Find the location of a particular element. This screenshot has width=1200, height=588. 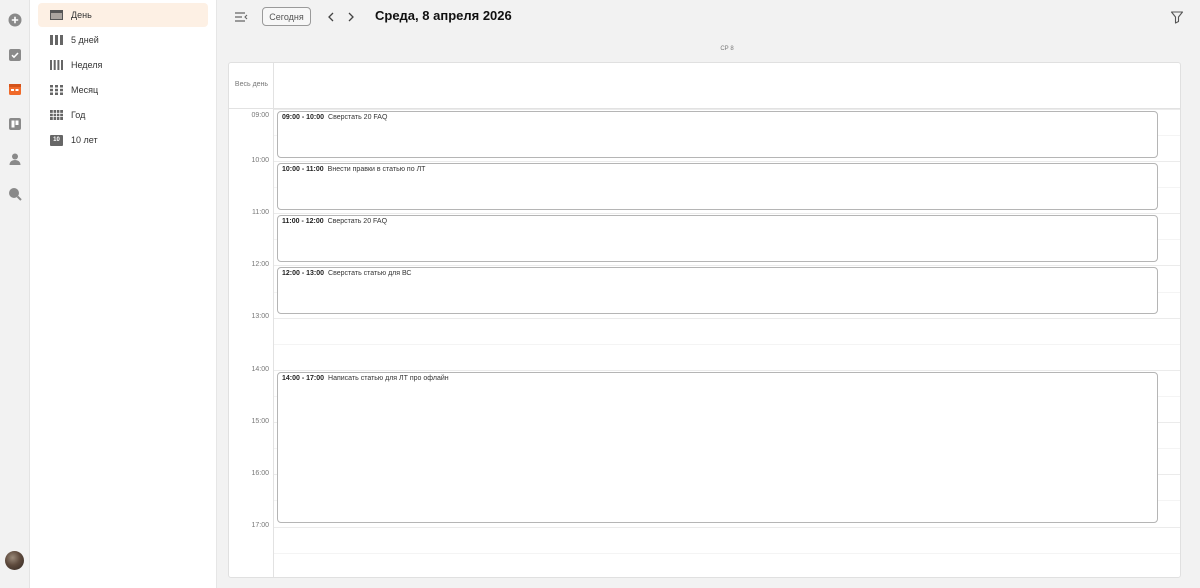

event-time: 14:00 - 17:00 is located at coordinates (303, 378).